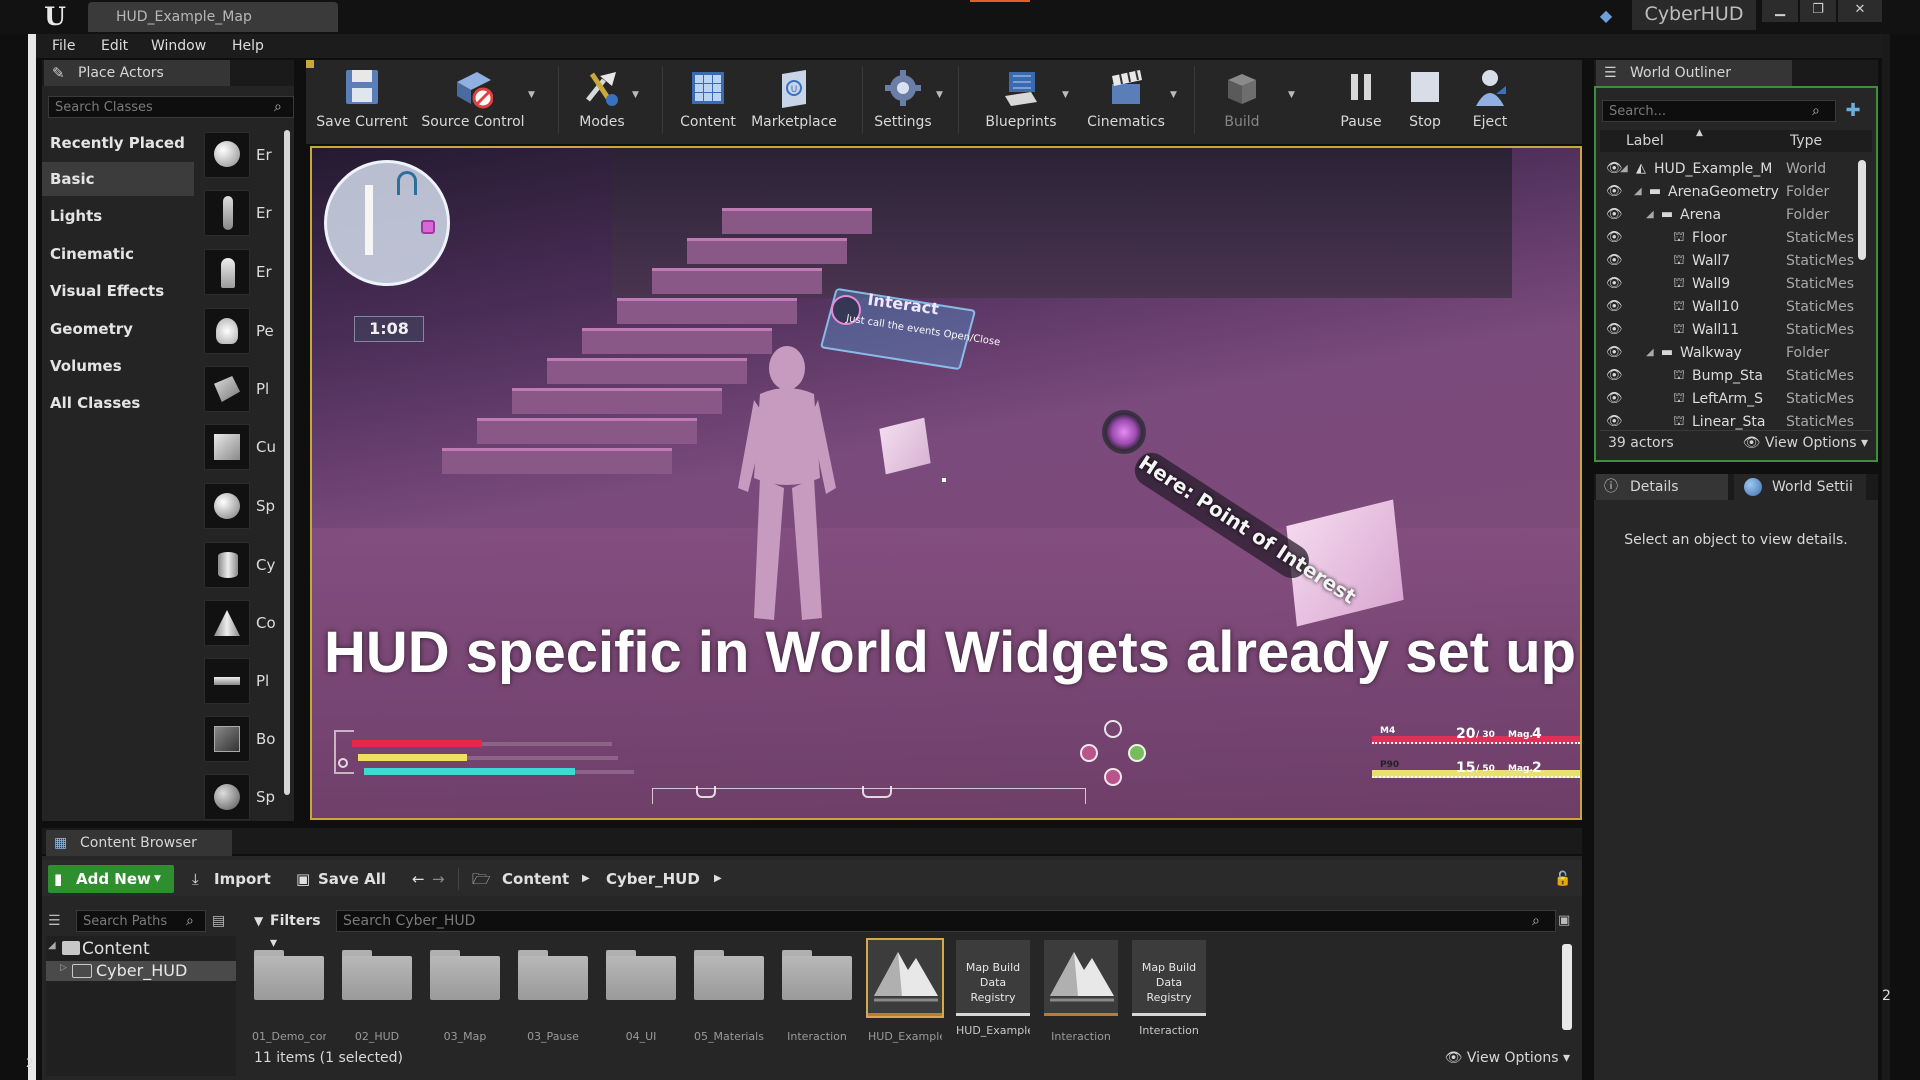 Image resolution: width=1920 pixels, height=1080 pixels. Describe the element at coordinates (171, 107) in the screenshot. I see `search-classes-input` at that location.